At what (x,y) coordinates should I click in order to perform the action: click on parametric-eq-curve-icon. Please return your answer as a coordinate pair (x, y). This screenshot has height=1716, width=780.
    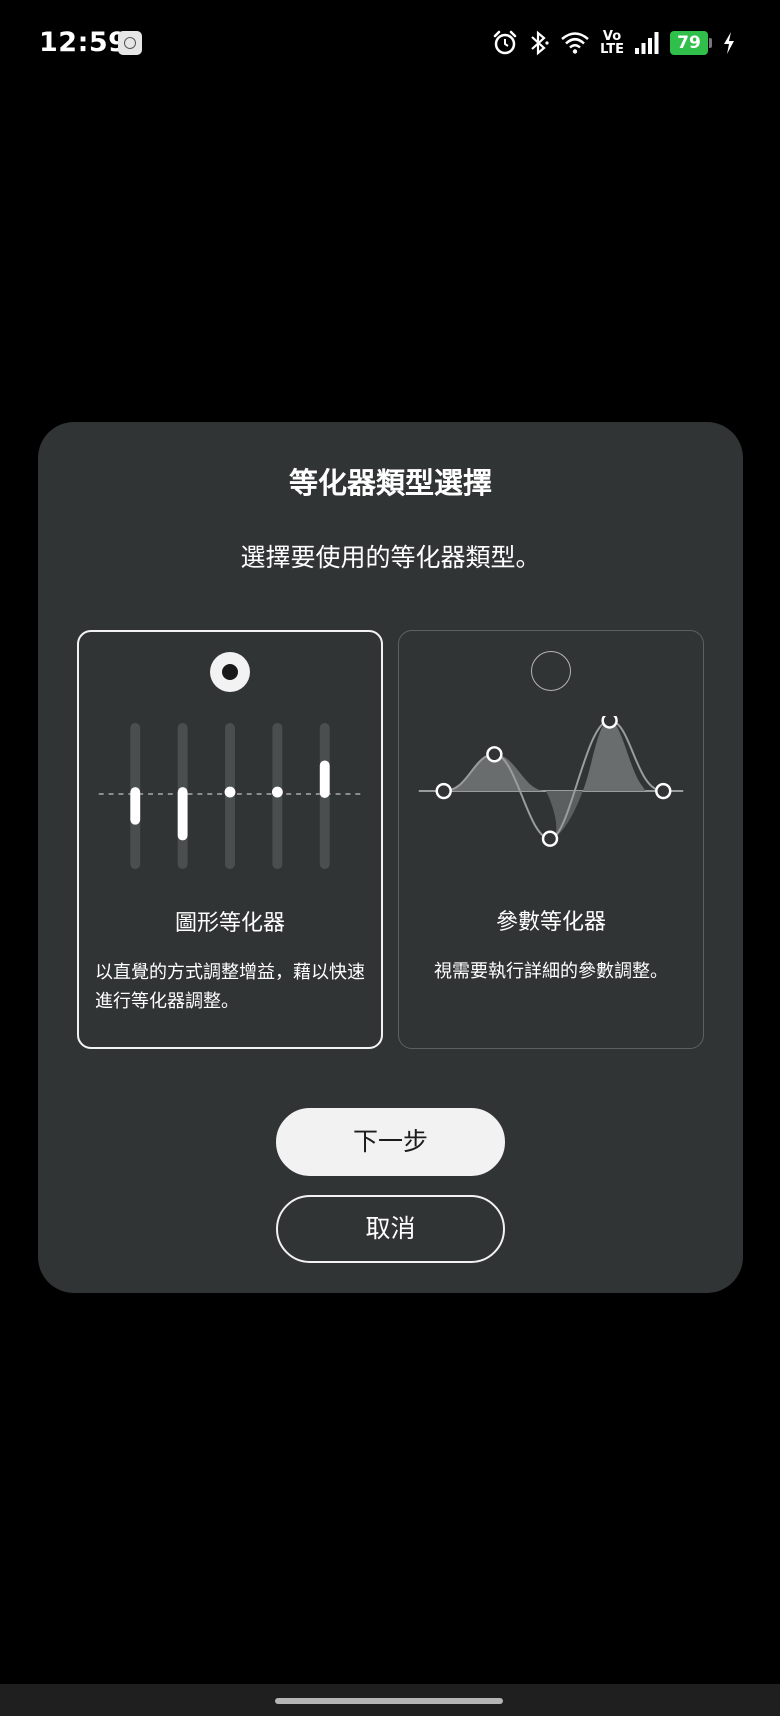
    Looking at the image, I should click on (551, 781).